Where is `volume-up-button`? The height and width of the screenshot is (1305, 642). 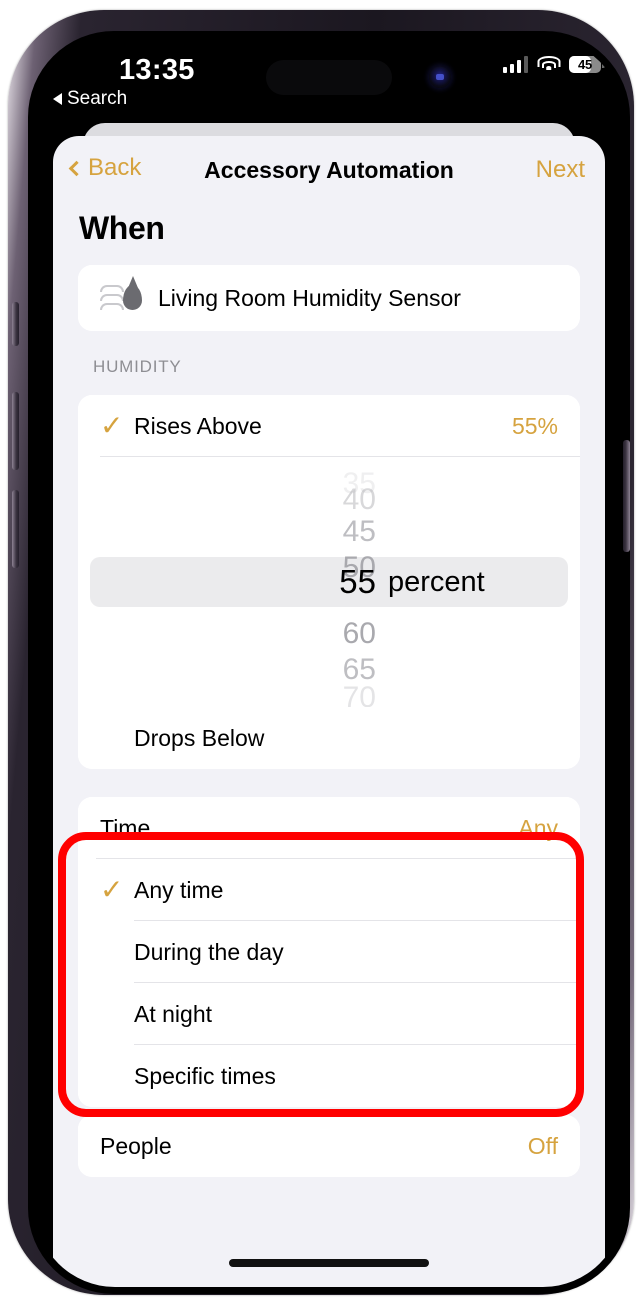 volume-up-button is located at coordinates (15, 431).